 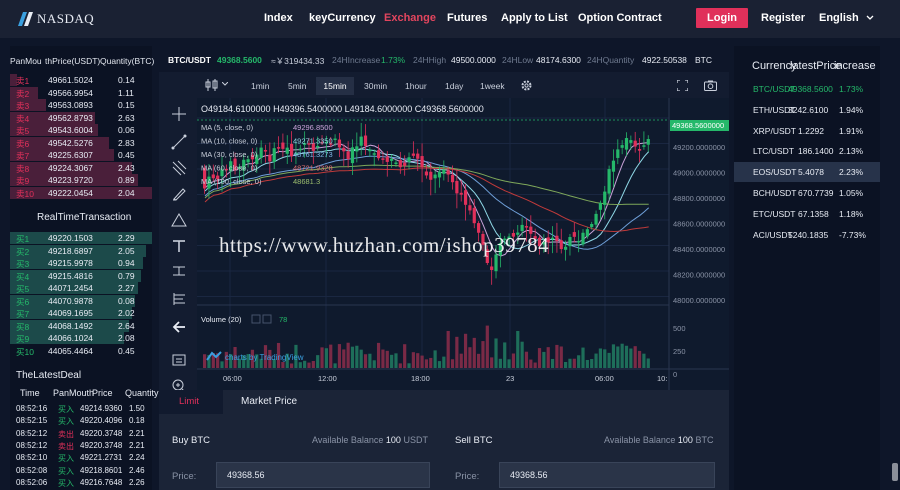 I want to click on buy-order-row: 买3 49215.9978 0.94, so click(x=81, y=263).